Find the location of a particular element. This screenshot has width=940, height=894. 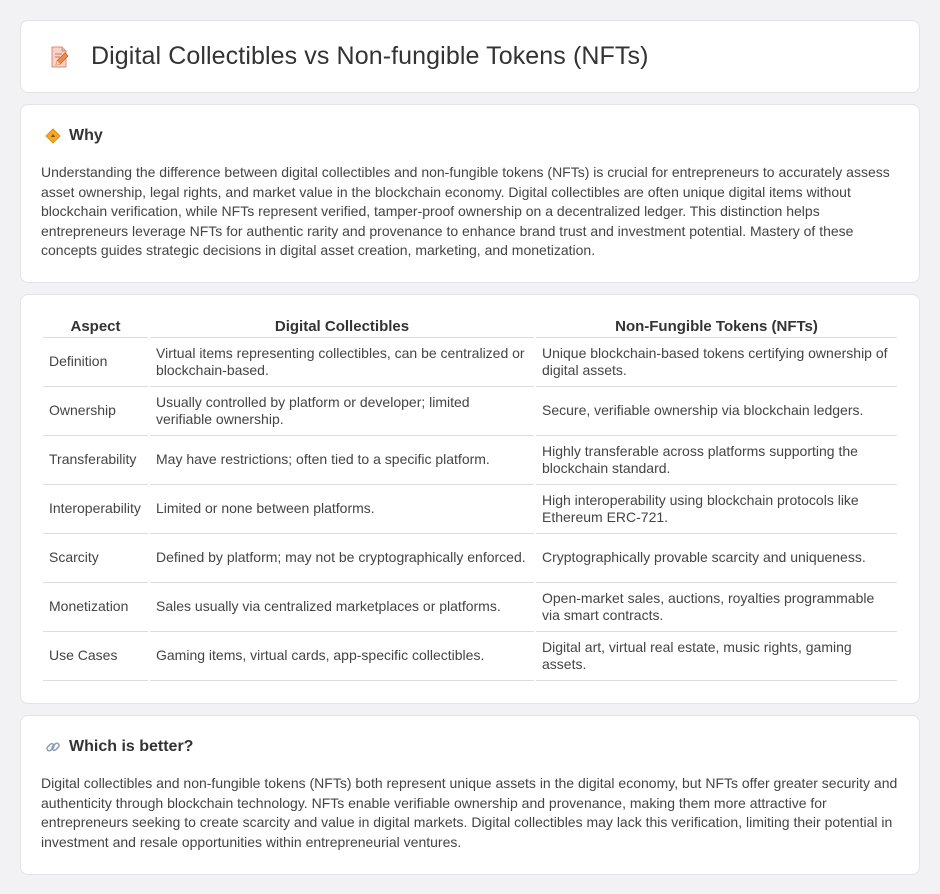

better-heading: Which is better? is located at coordinates (471, 747).